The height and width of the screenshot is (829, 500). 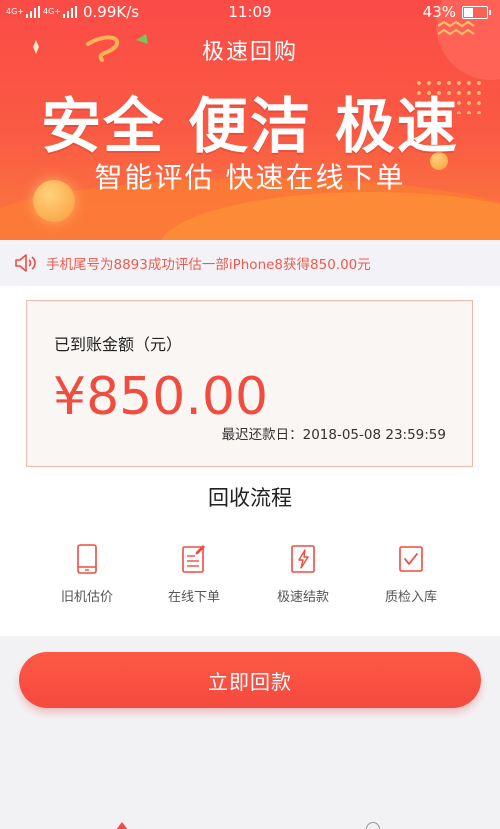 What do you see at coordinates (250, 127) in the screenshot?
I see `hero-headline: 安全 便洁 极速` at bounding box center [250, 127].